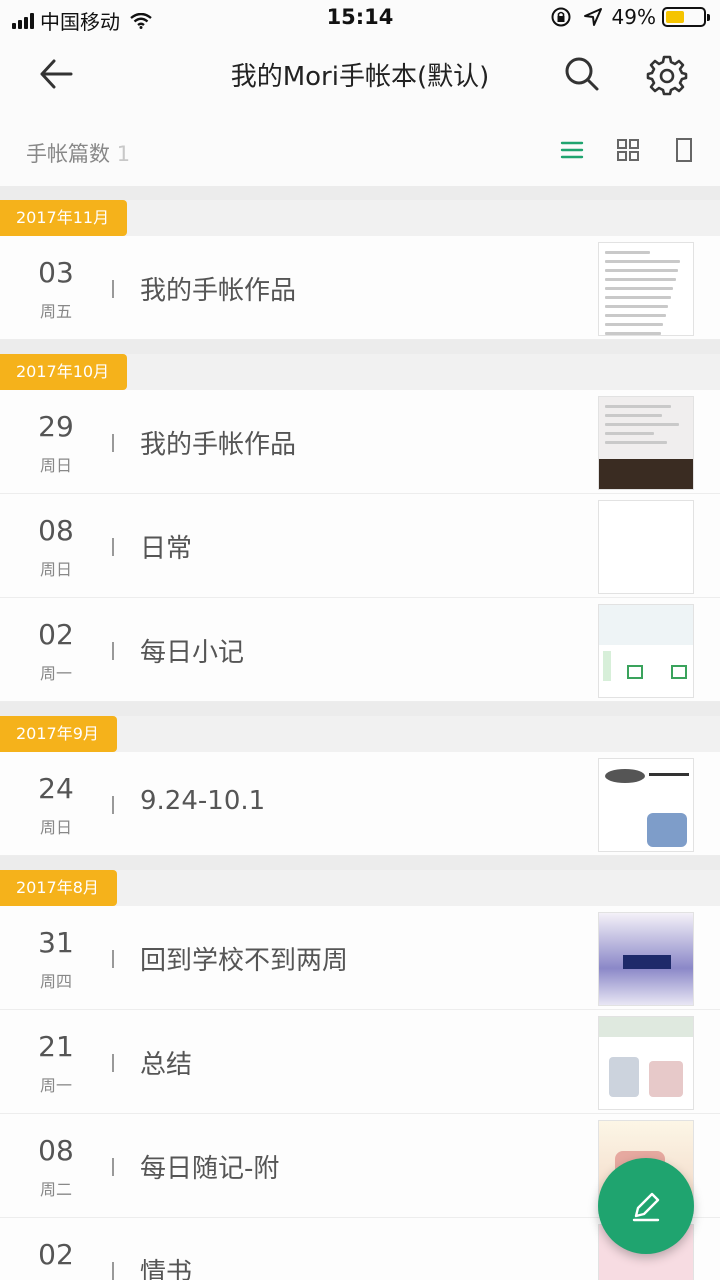 This screenshot has width=720, height=1280. What do you see at coordinates (55, 1189) in the screenshot?
I see `entry-weekday: 周二` at bounding box center [55, 1189].